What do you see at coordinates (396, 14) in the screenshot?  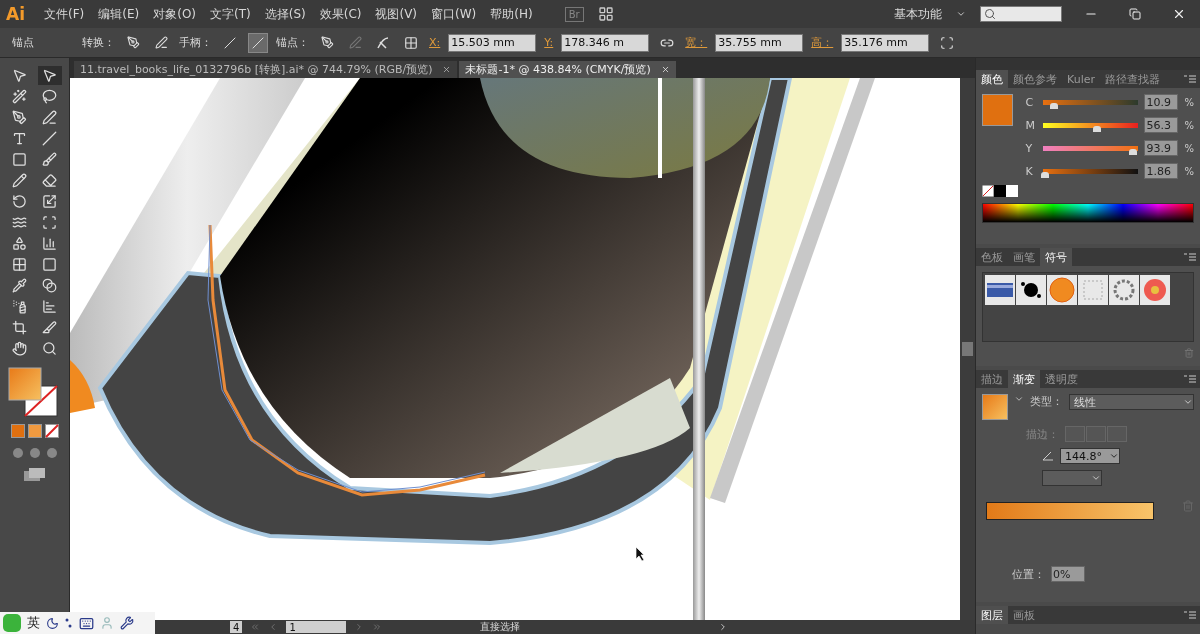 I see `menu-item: 视图(V)` at bounding box center [396, 14].